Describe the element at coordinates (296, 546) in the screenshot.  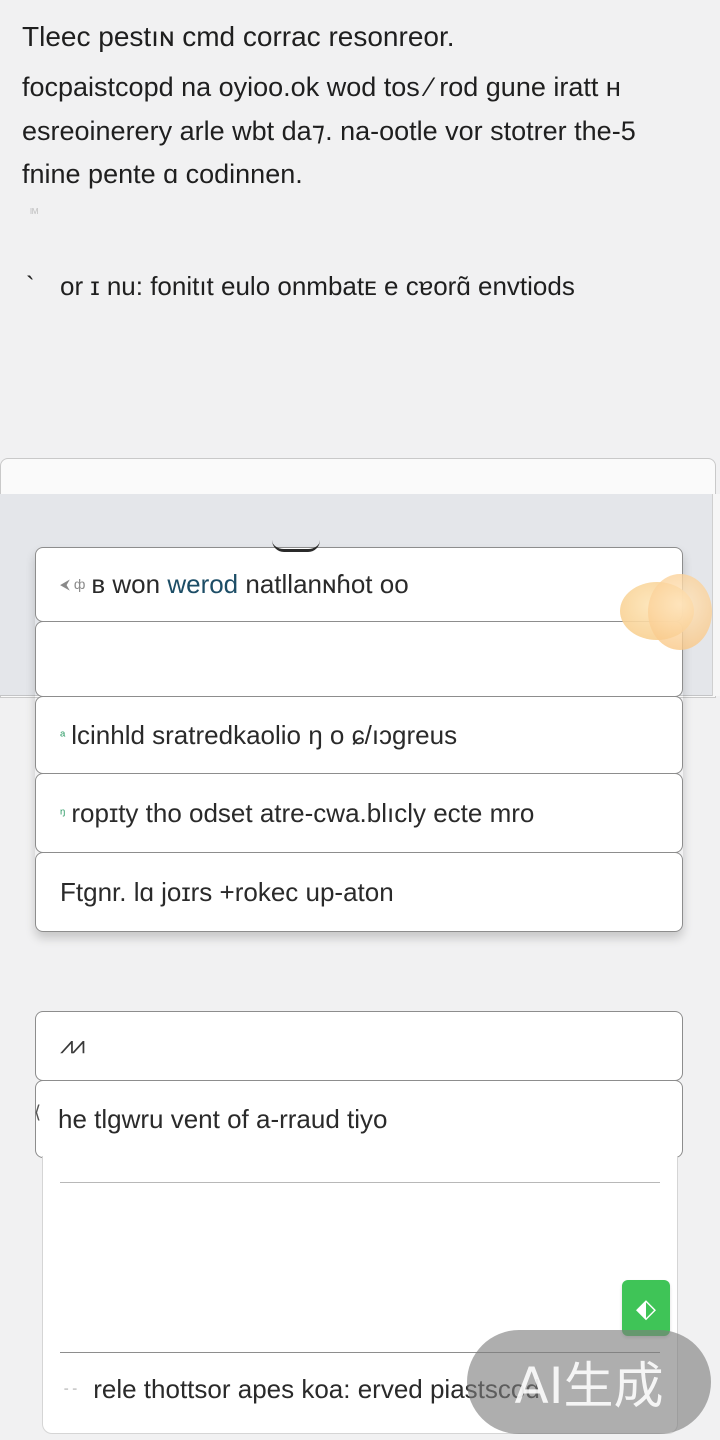
I see `drag-handle` at that location.